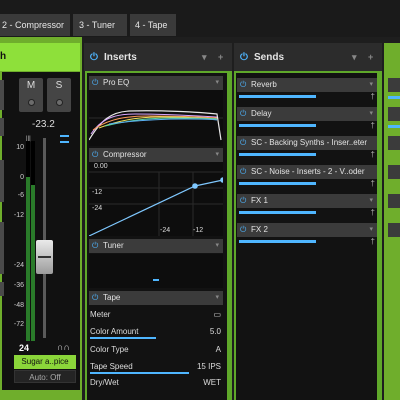 Image resolution: width=400 pixels, height=400 pixels. Describe the element at coordinates (28, 241) in the screenshot. I see `level-meter-left` at that location.